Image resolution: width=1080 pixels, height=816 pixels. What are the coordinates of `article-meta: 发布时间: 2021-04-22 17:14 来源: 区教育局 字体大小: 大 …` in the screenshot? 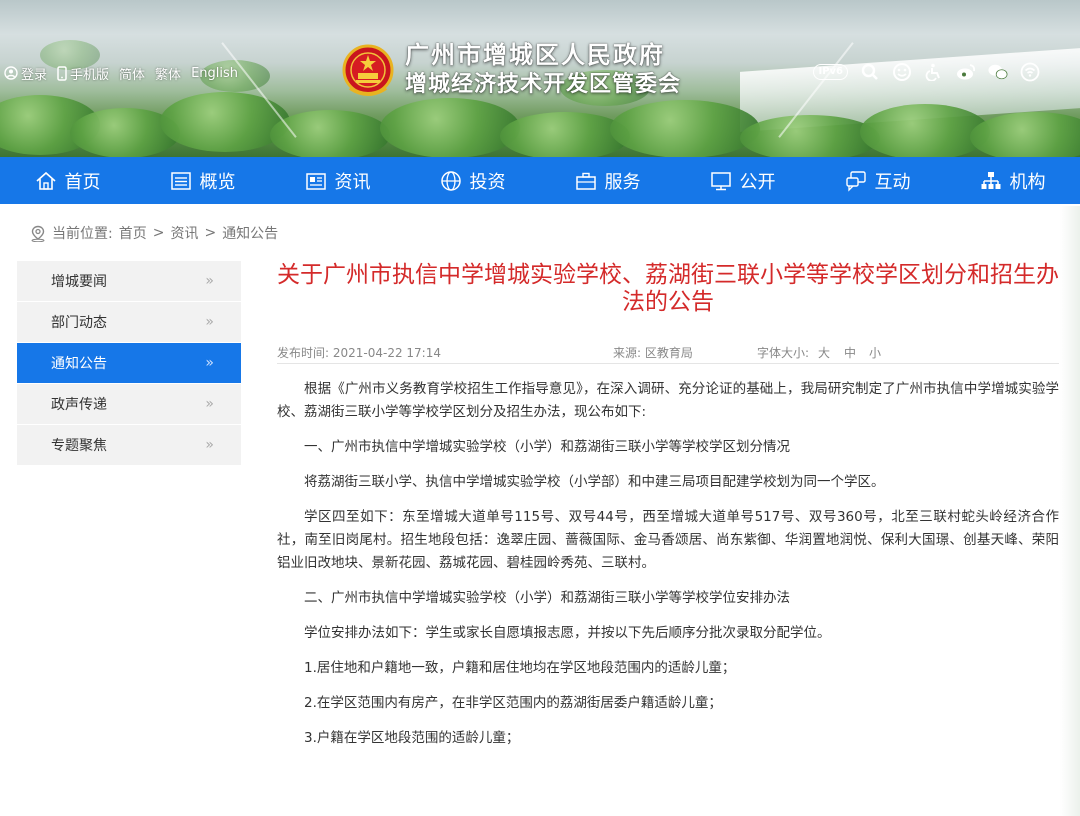 It's located at (668, 350).